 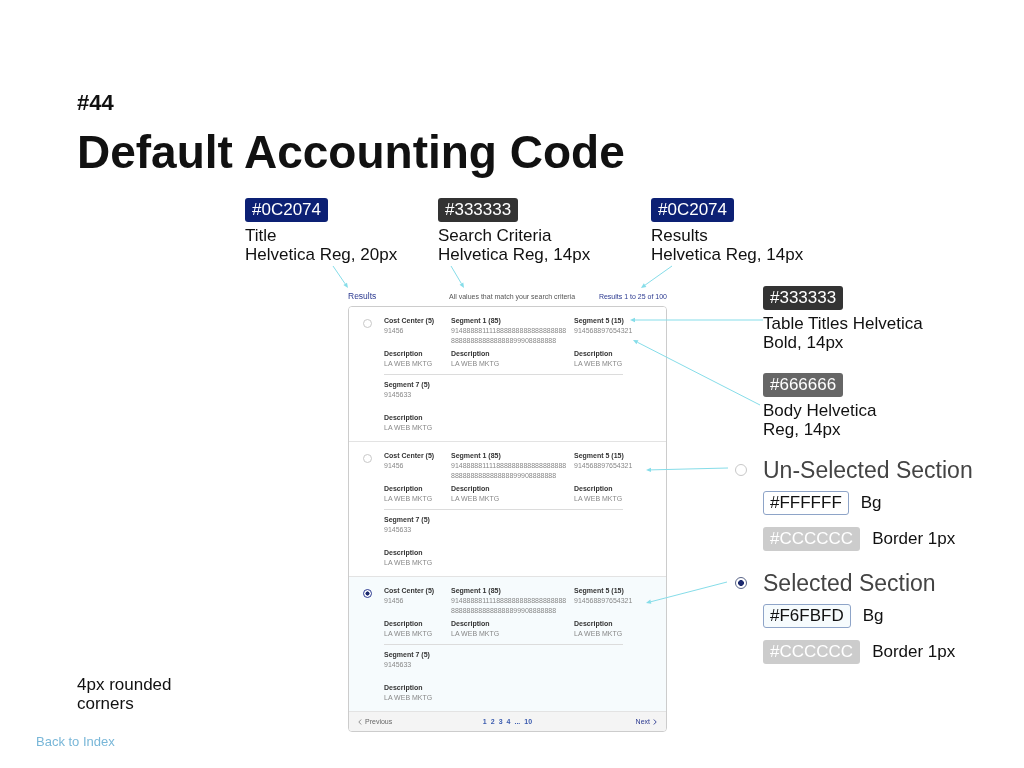 What do you see at coordinates (820, 410) in the screenshot?
I see `annotation-text: Body Helvetica` at bounding box center [820, 410].